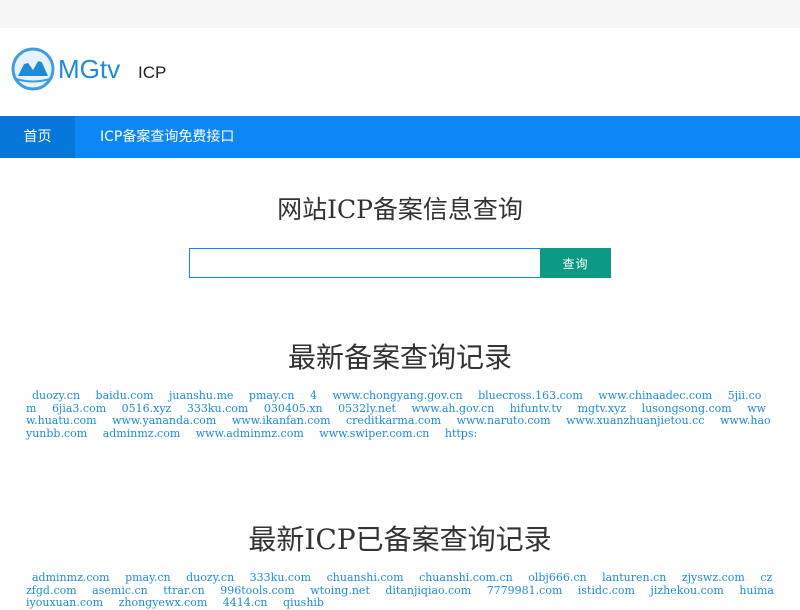 This screenshot has height=610, width=800. I want to click on latest-queries-title: 最新备案查询记录, so click(399, 357).